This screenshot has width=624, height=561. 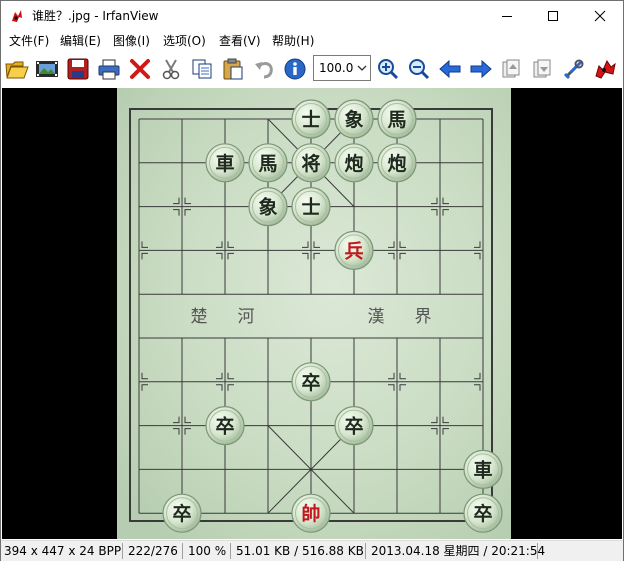 I want to click on irfanview-icon, so click(x=605, y=69).